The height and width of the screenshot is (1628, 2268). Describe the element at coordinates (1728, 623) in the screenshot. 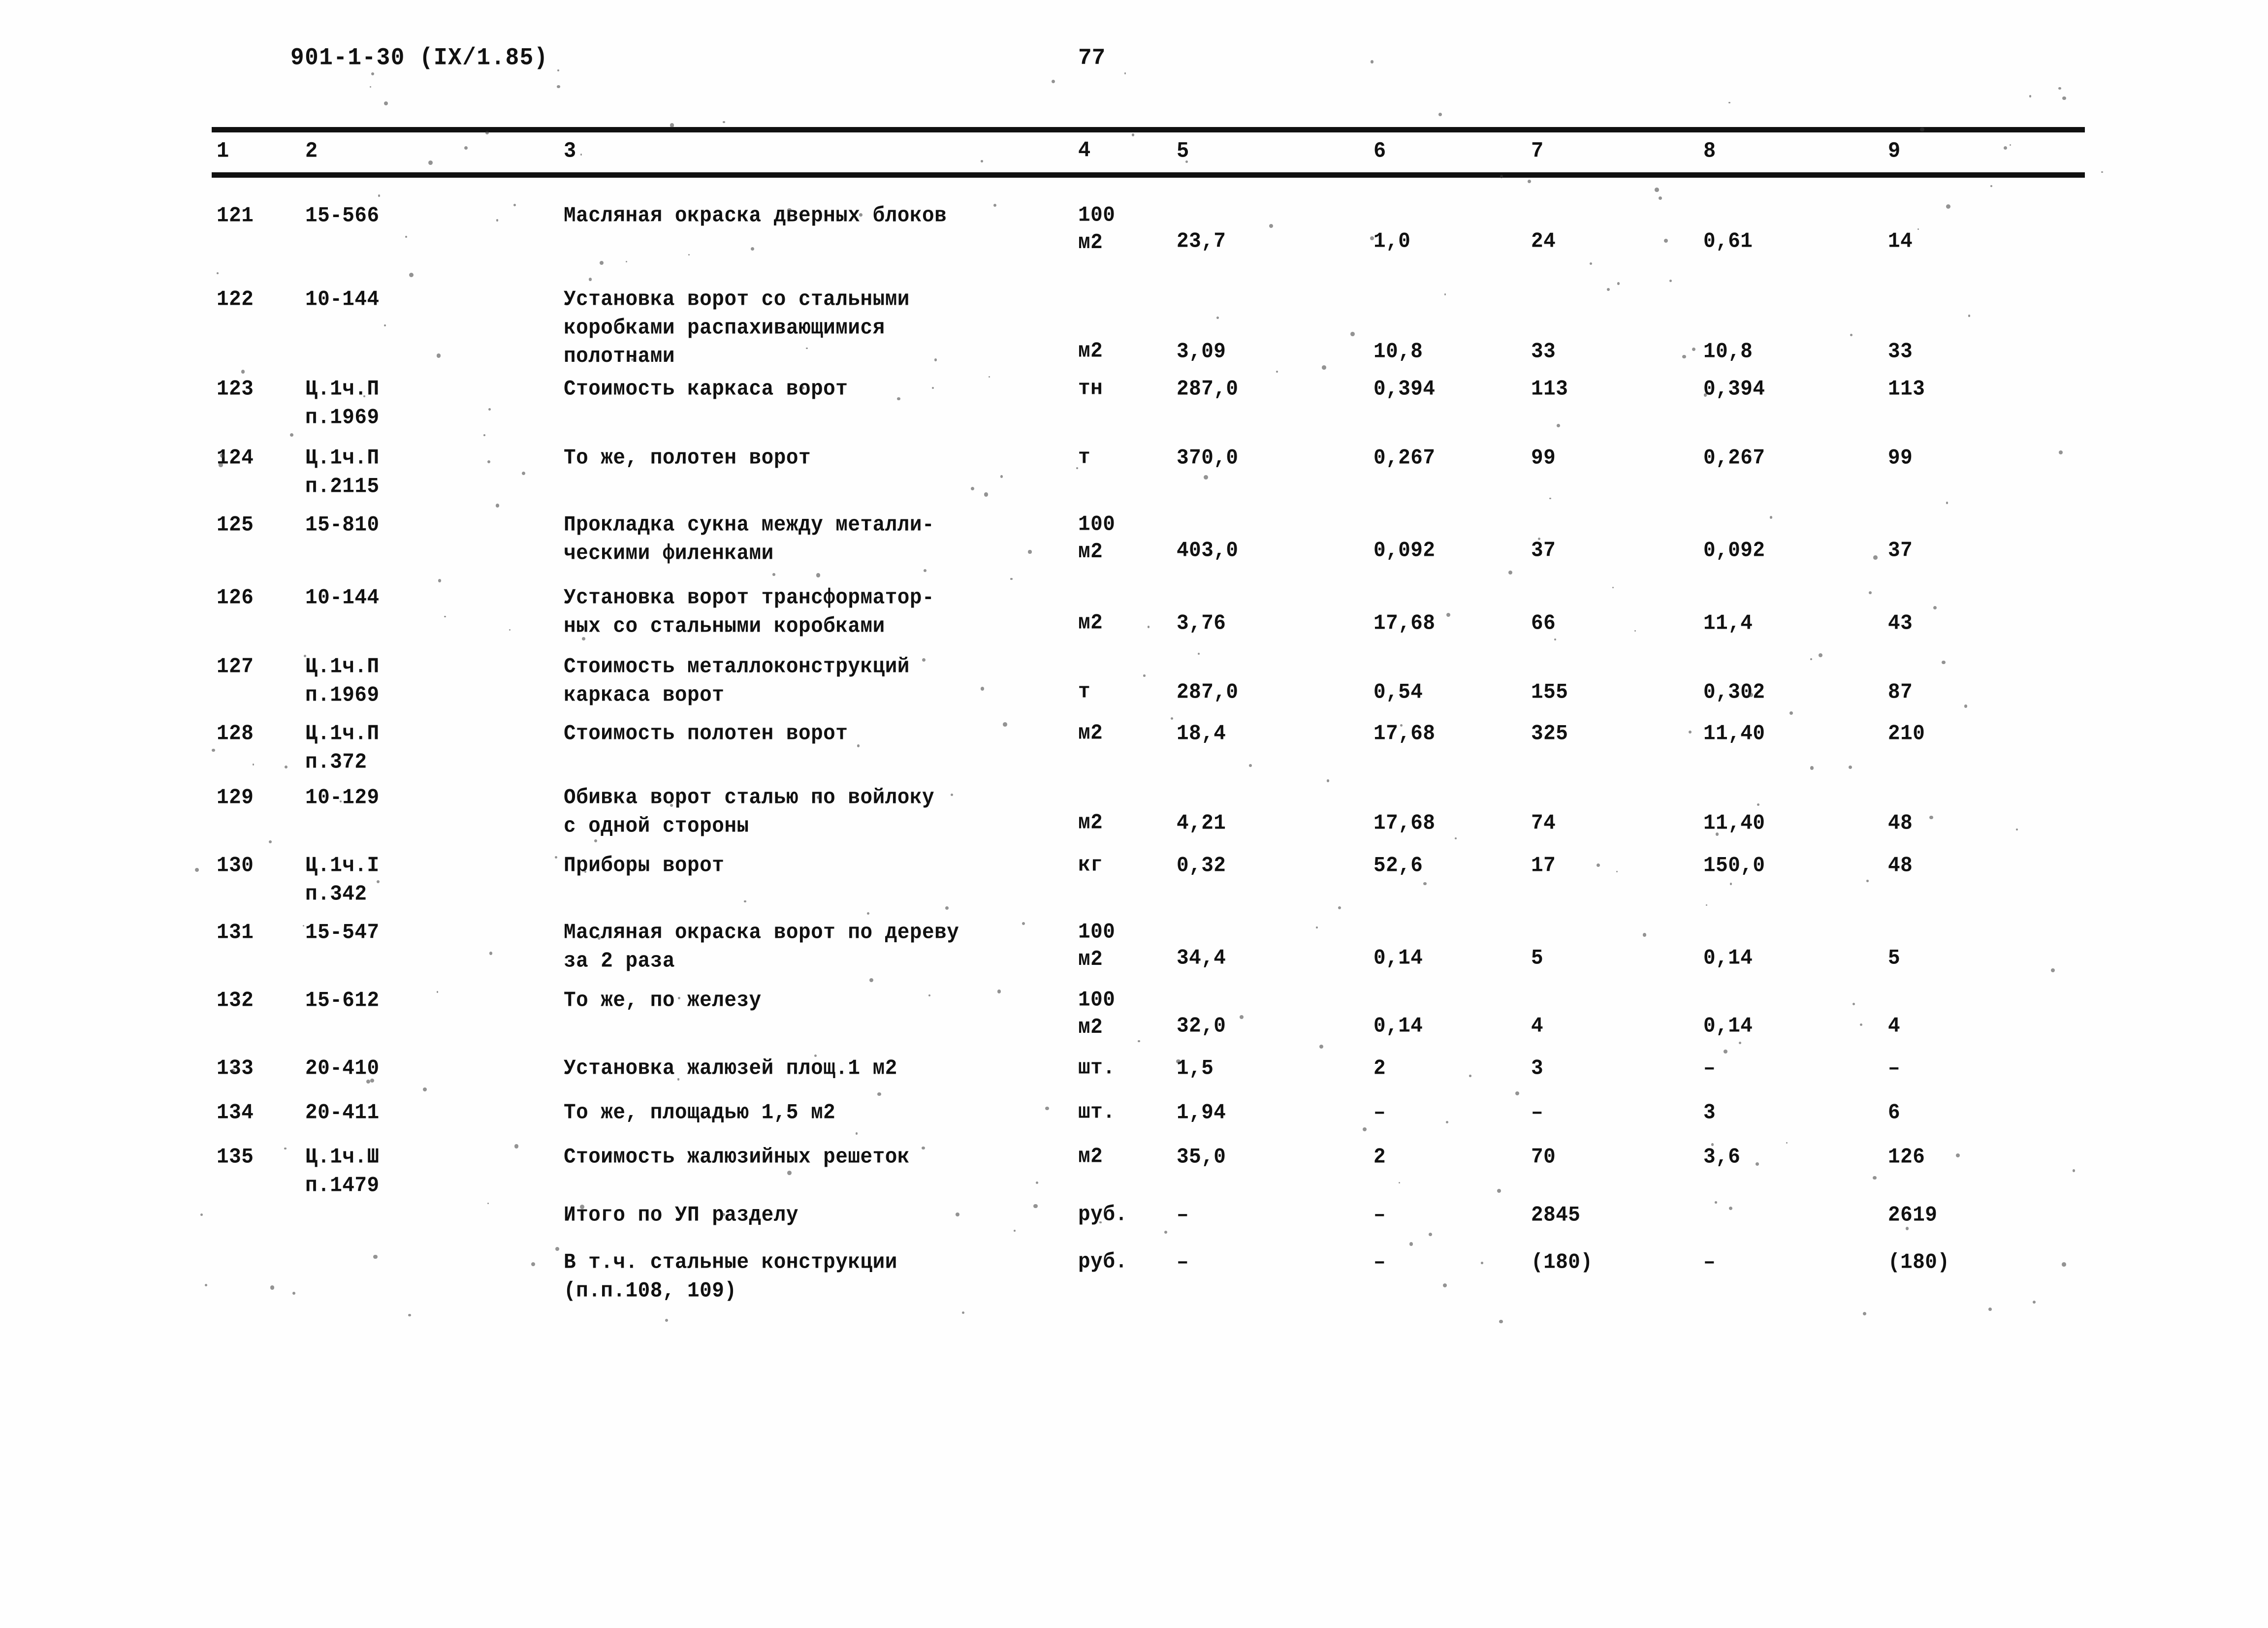

I see `row-value-c8: 11,4` at that location.